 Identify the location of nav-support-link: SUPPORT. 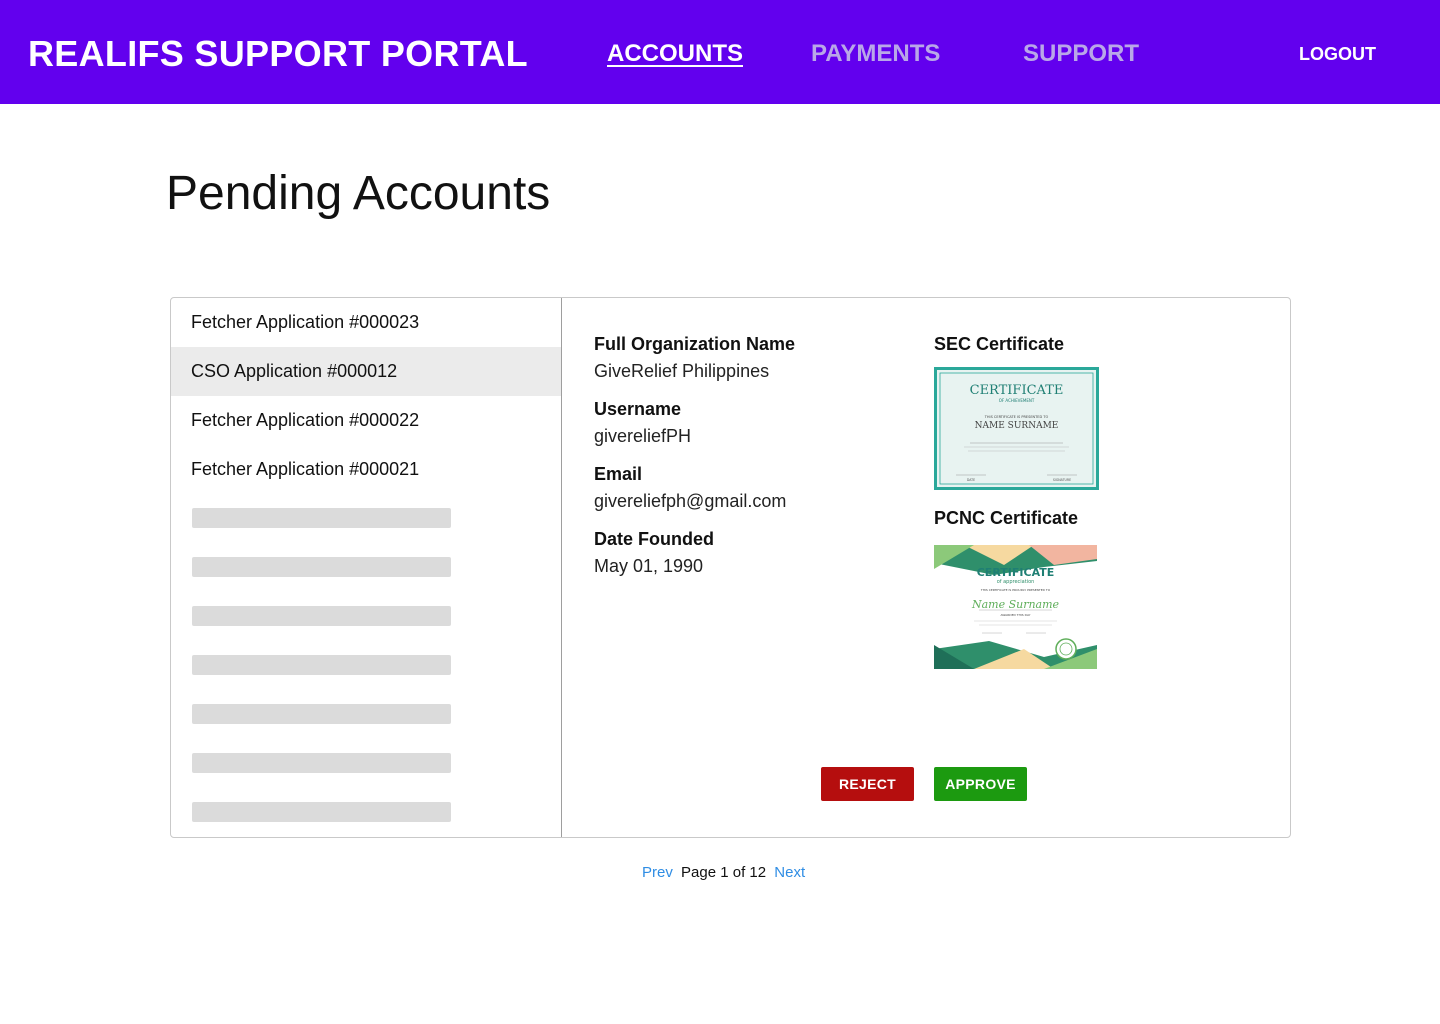
(1081, 54).